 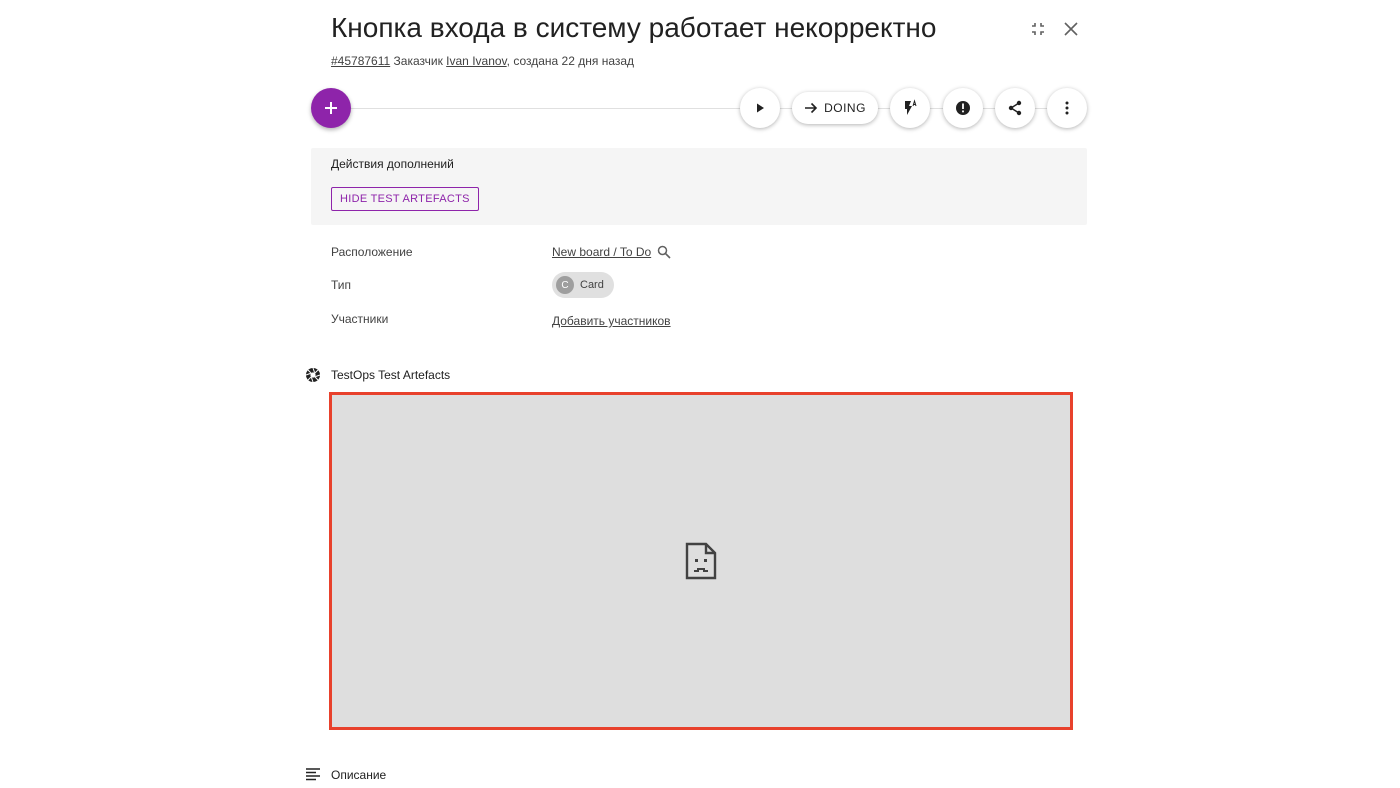 I want to click on artefacts-section-title: TestOps Test Artefacts, so click(x=391, y=375).